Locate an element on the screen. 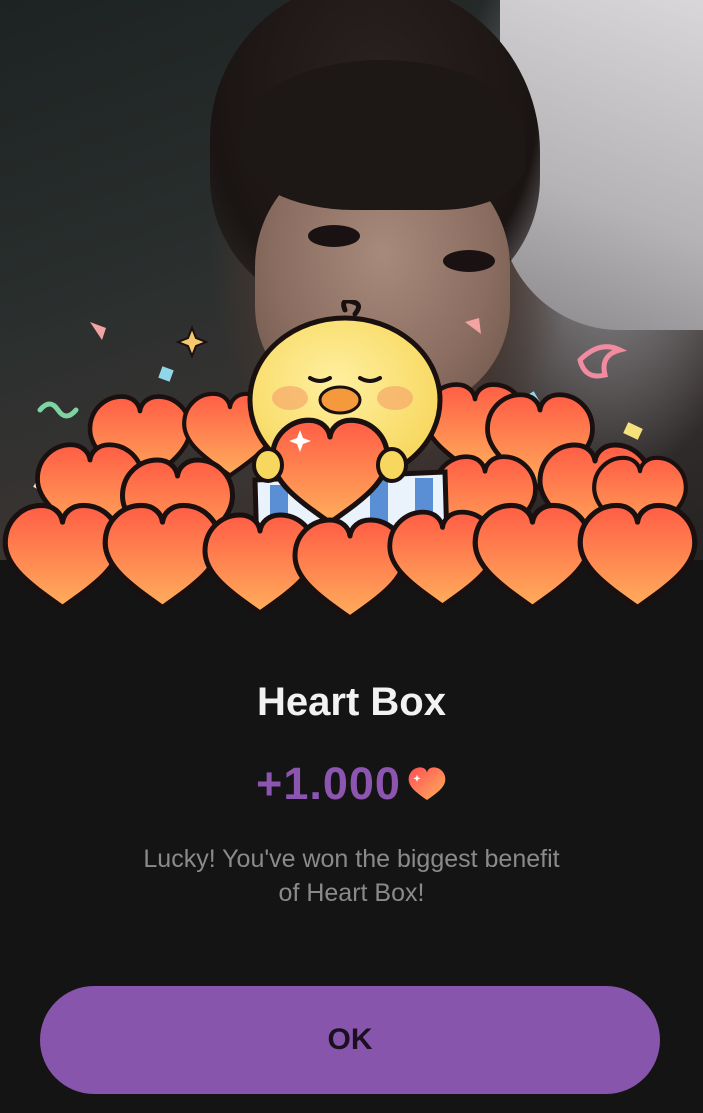 This screenshot has height=1113, width=703. dialog-title: Heart Box is located at coordinates (351, 702).